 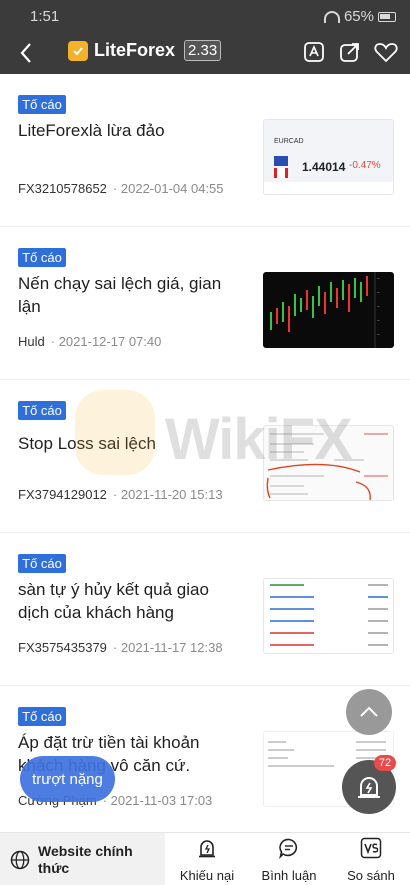 I want to click on exposure-meta: FX3794129012 2021-11-20 15:13, so click(x=120, y=494).